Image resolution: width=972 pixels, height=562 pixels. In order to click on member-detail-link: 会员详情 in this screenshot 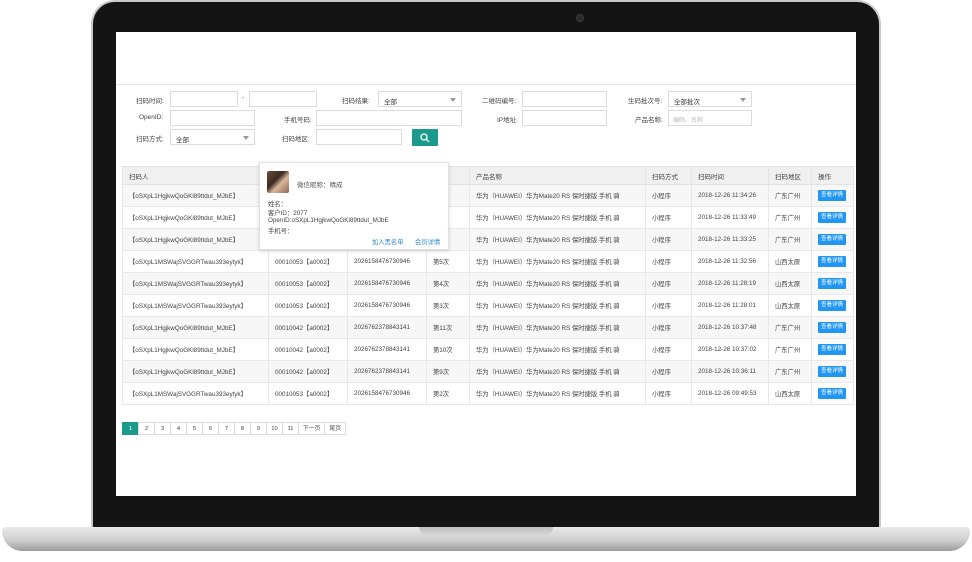, I will do `click(427, 241)`.